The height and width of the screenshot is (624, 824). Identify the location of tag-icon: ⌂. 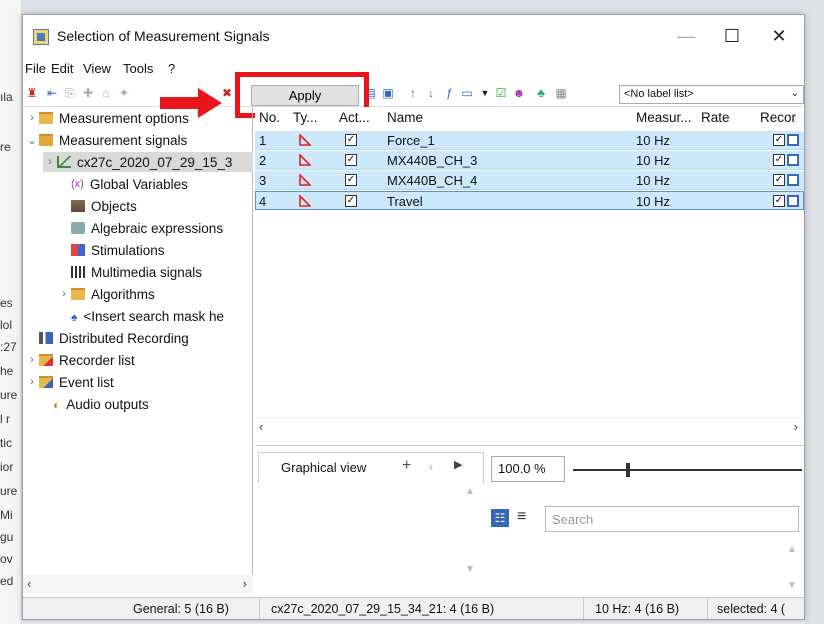
(106, 93).